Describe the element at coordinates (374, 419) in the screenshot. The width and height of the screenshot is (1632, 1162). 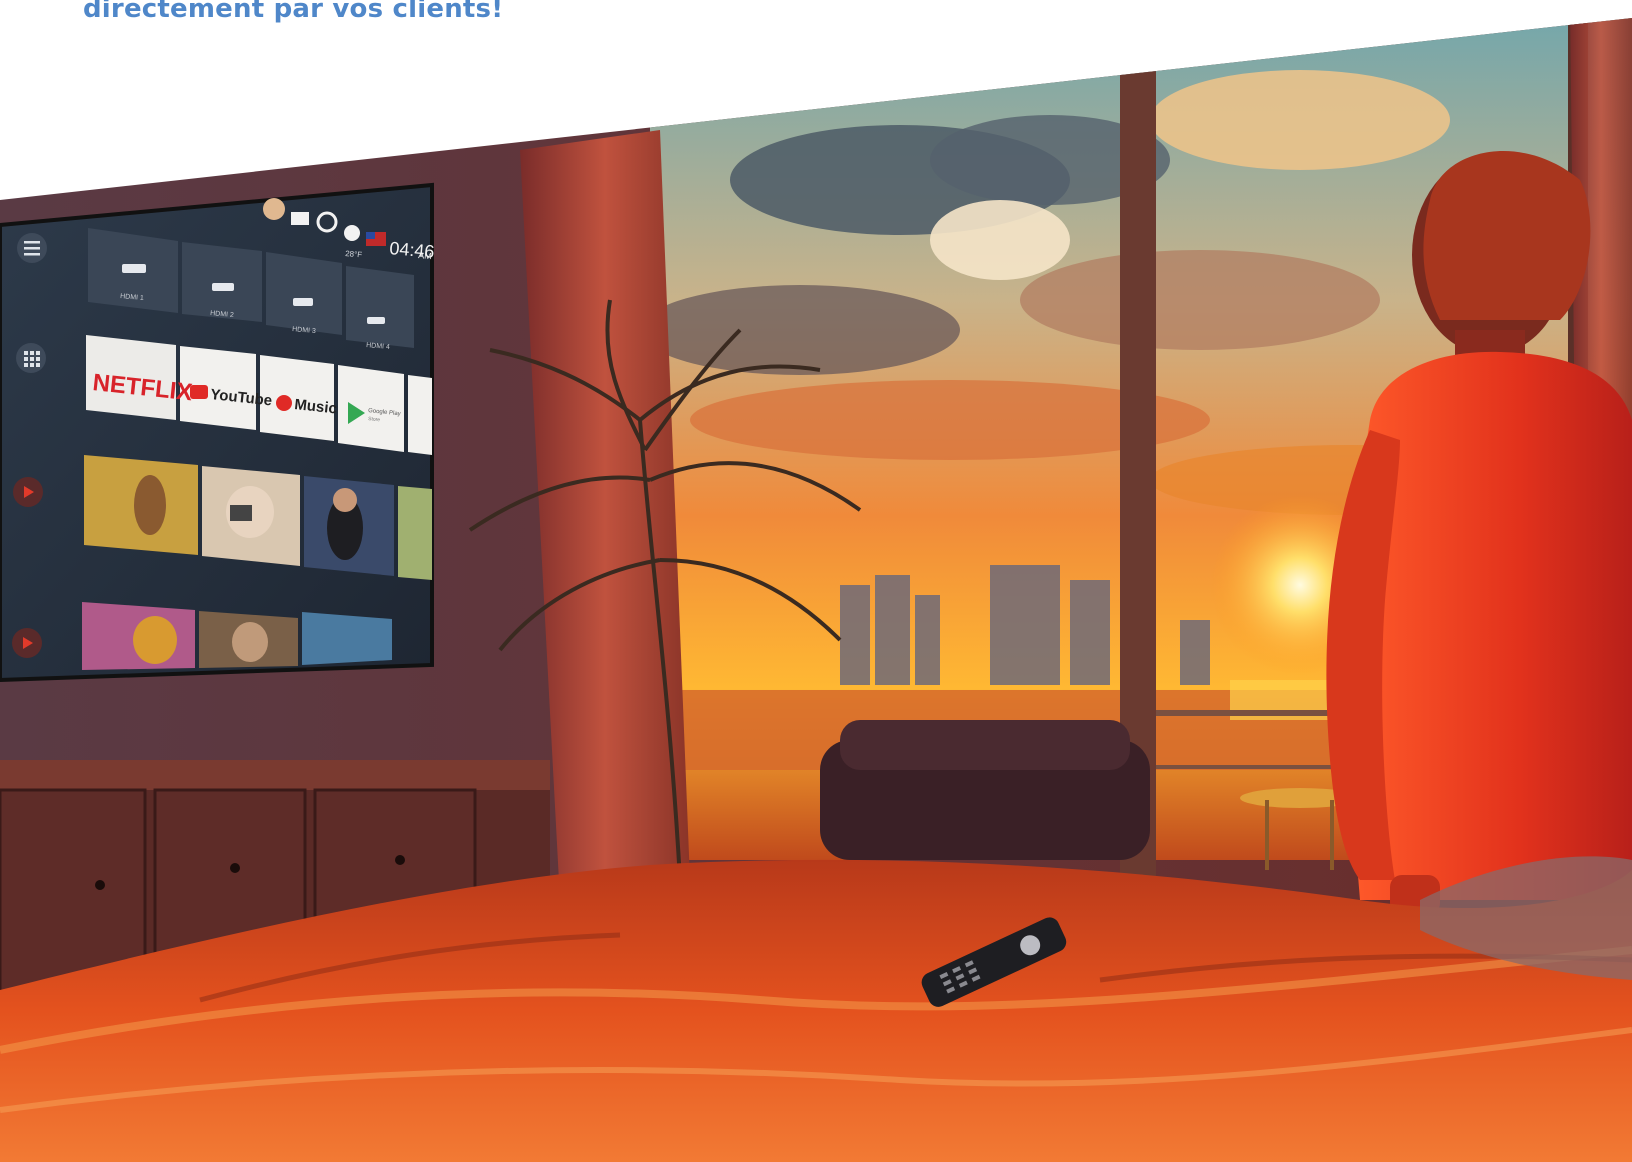
I see `google-play-store-label: Store` at that location.